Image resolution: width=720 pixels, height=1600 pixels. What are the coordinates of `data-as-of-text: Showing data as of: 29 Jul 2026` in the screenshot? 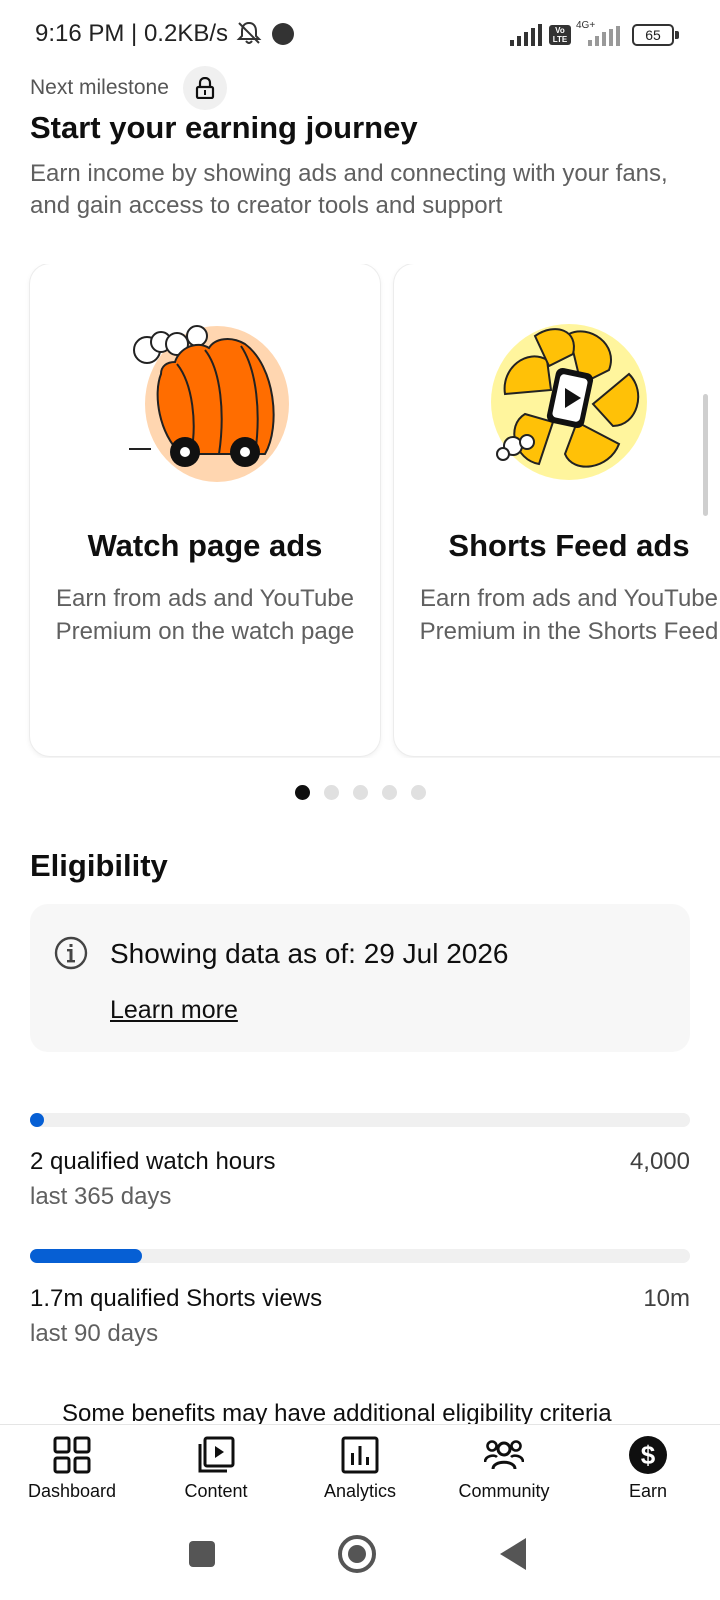 It's located at (309, 953).